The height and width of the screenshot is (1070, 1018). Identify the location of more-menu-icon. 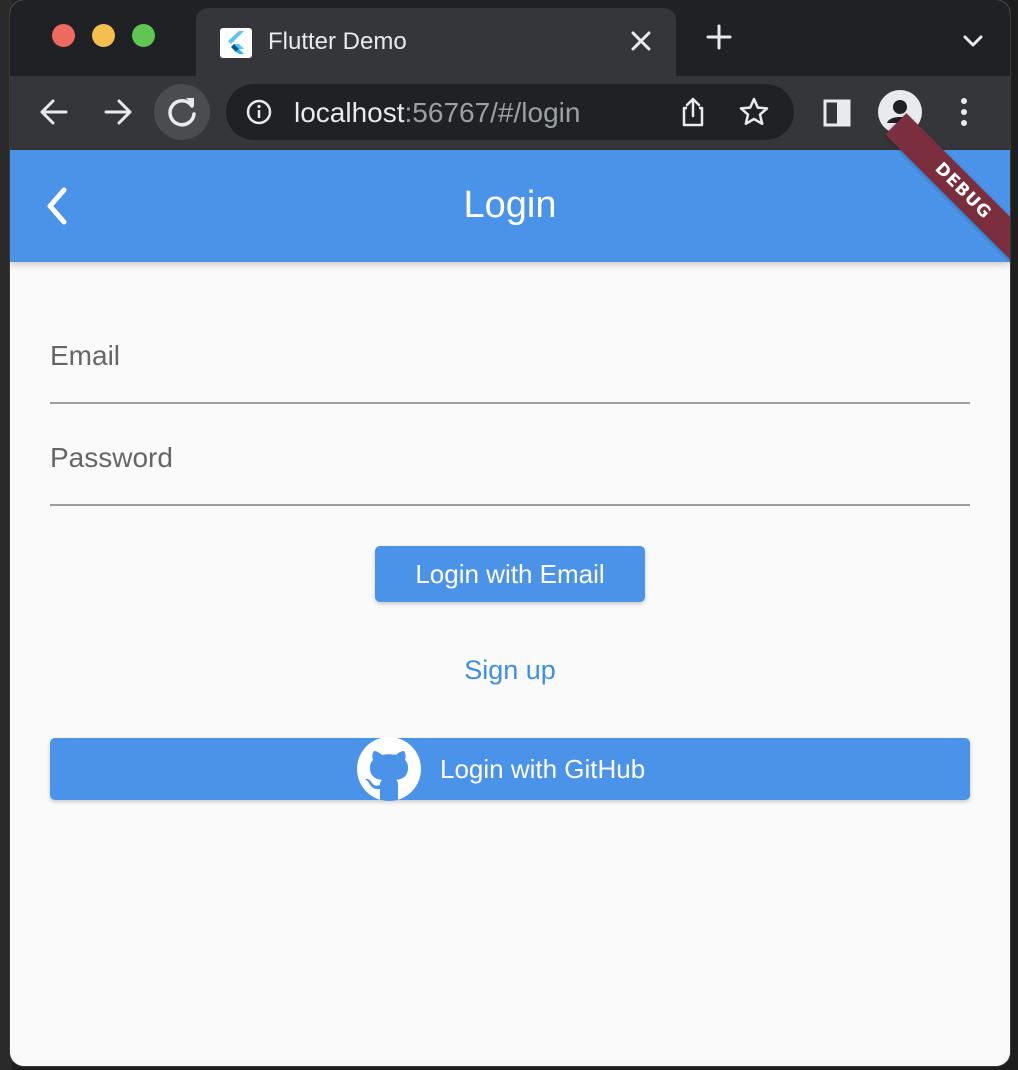
(964, 112).